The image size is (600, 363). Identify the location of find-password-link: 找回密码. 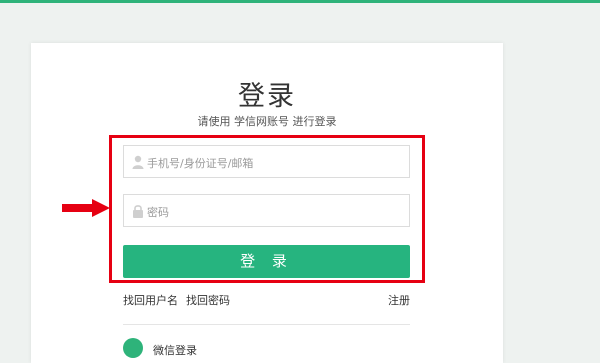
(208, 300).